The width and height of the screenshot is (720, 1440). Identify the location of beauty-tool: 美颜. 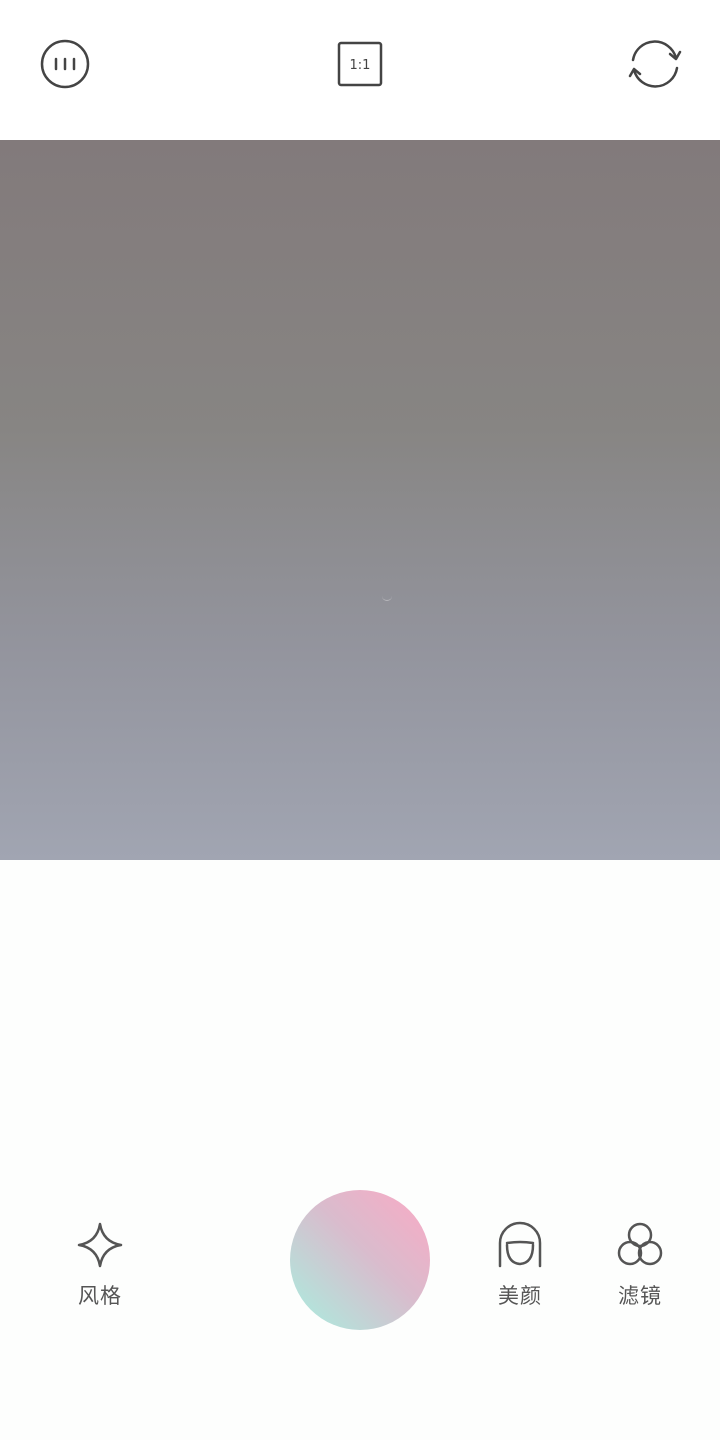
(520, 1265).